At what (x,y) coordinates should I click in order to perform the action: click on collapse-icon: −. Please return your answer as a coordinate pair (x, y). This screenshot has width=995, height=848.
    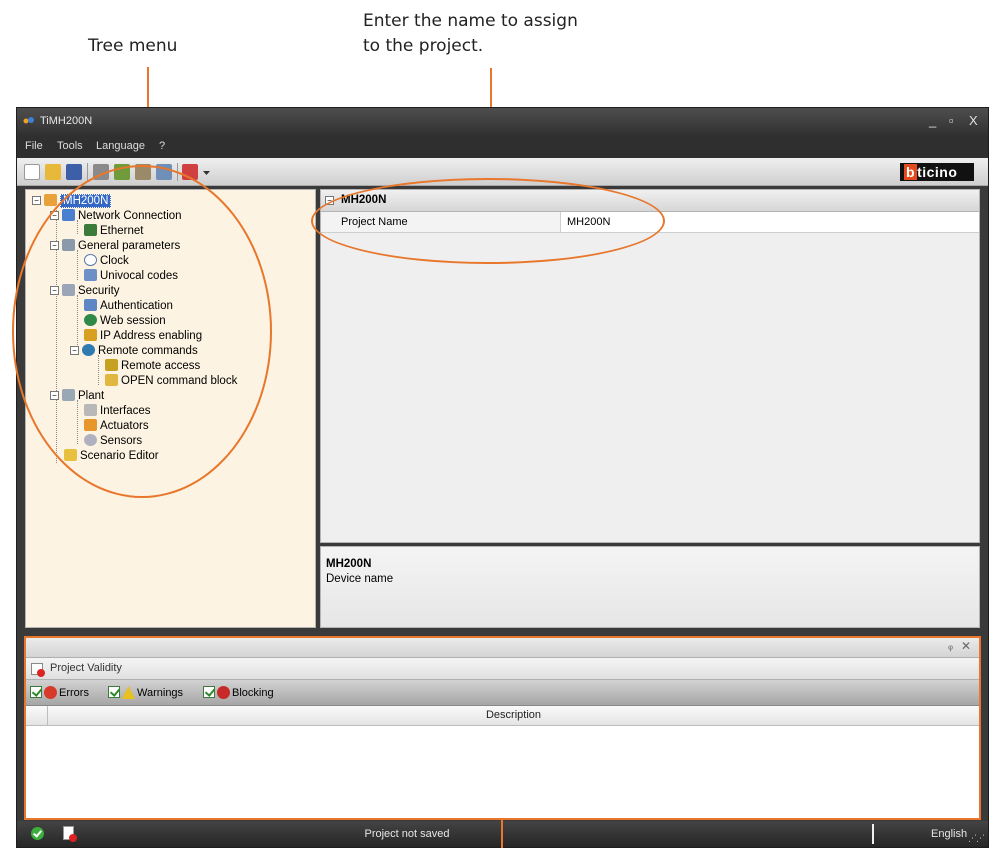
    Looking at the image, I should click on (36, 200).